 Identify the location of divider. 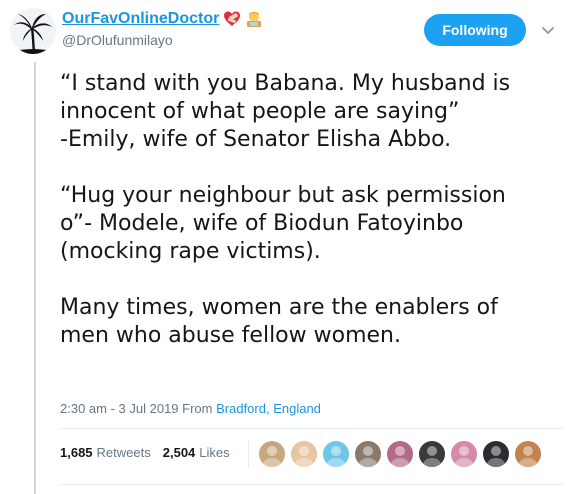
(311, 428).